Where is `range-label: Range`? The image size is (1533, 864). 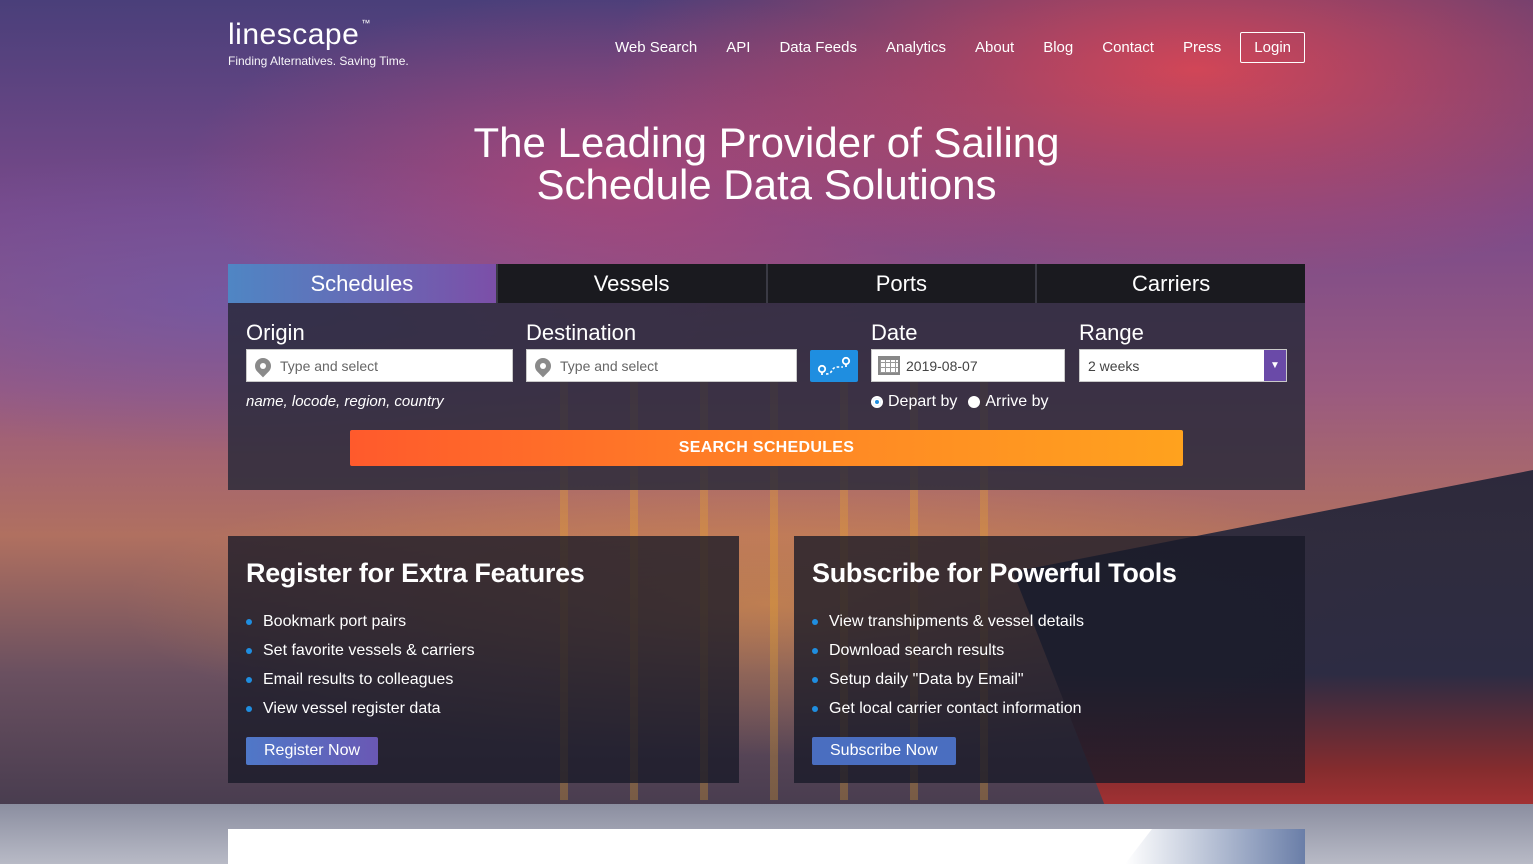 range-label: Range is located at coordinates (1111, 332).